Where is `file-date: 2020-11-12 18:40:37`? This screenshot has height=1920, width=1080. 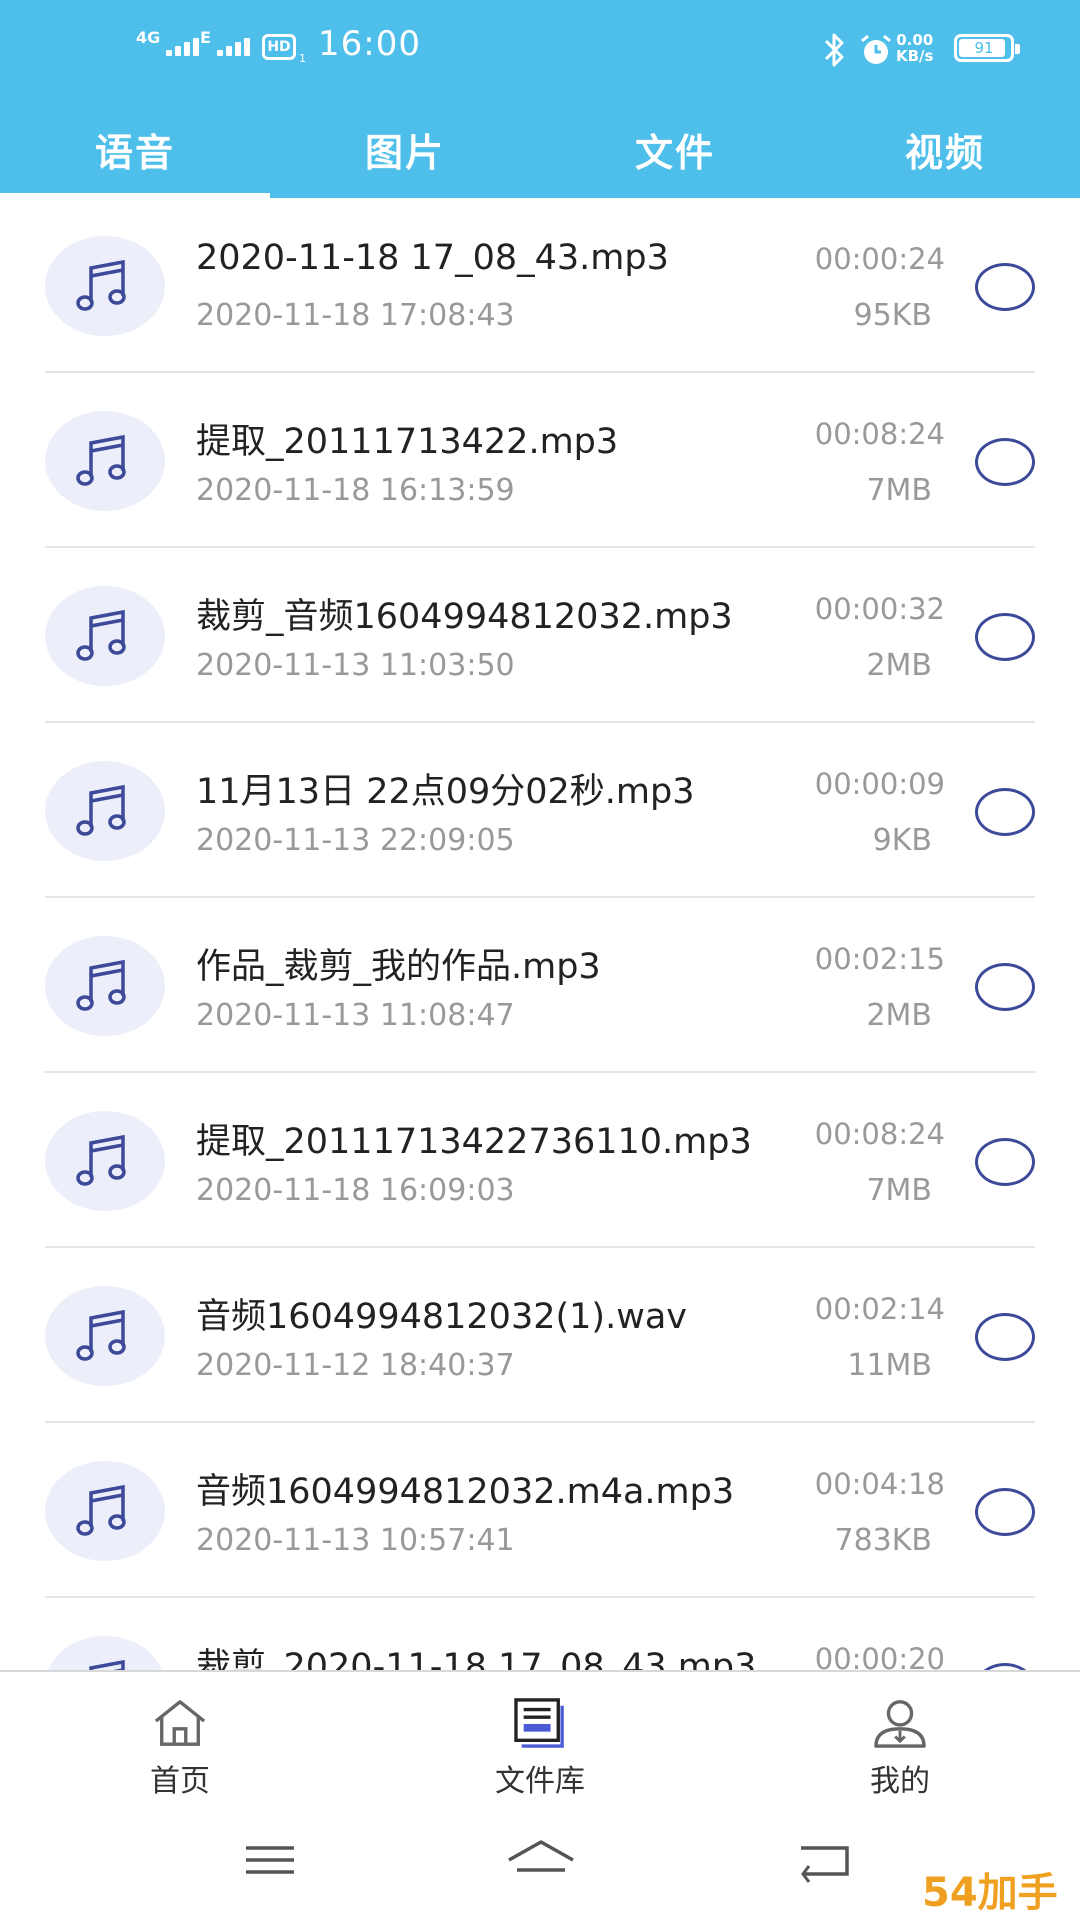 file-date: 2020-11-12 18:40:37 is located at coordinates (355, 1365).